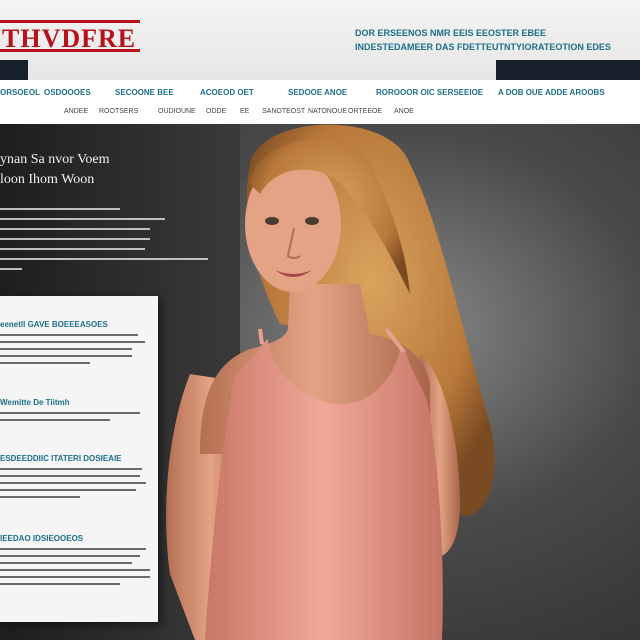 The image size is (640, 640). Describe the element at coordinates (429, 92) in the screenshot. I see `nav-item: ROROOOR OIC SERSEEIOE` at that location.